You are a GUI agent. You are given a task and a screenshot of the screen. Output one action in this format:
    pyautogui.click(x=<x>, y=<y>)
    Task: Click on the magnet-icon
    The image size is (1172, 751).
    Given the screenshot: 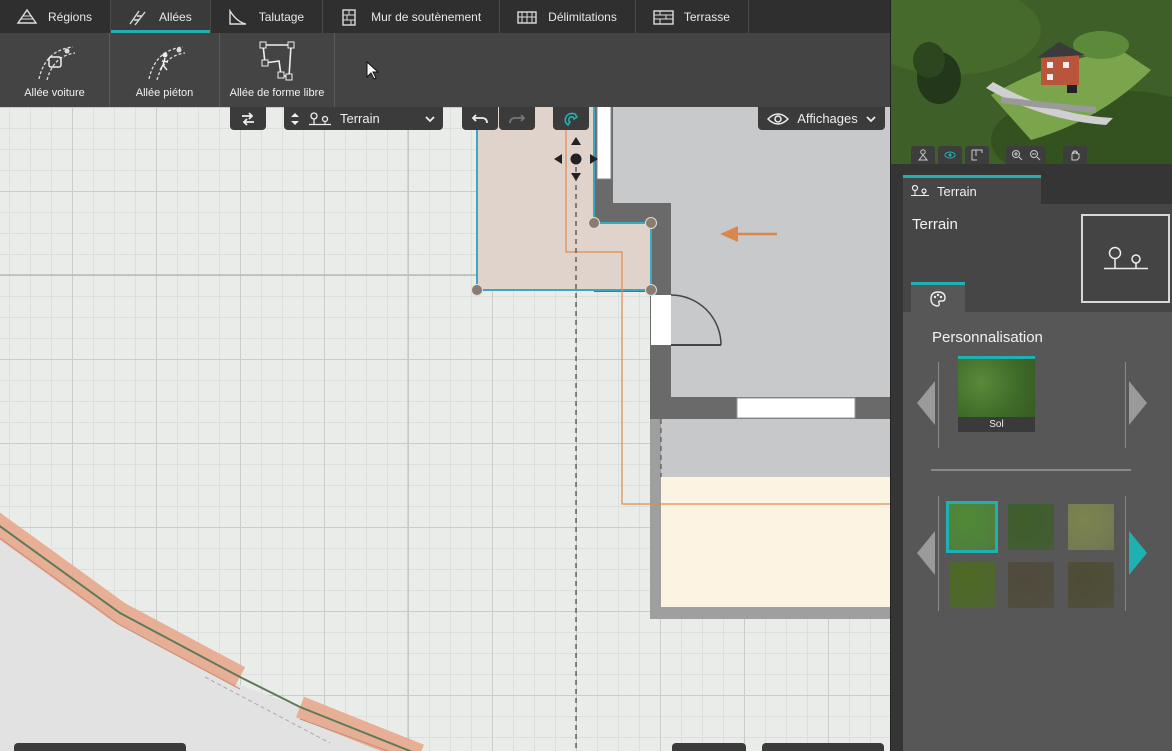 What is the action you would take?
    pyautogui.click(x=571, y=119)
    